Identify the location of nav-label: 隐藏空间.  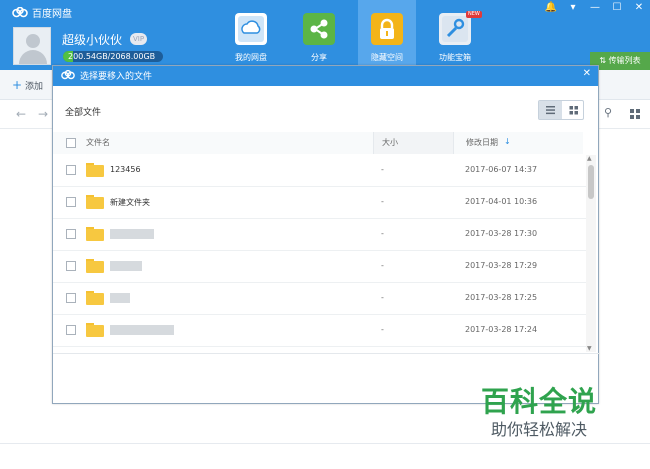
(387, 57).